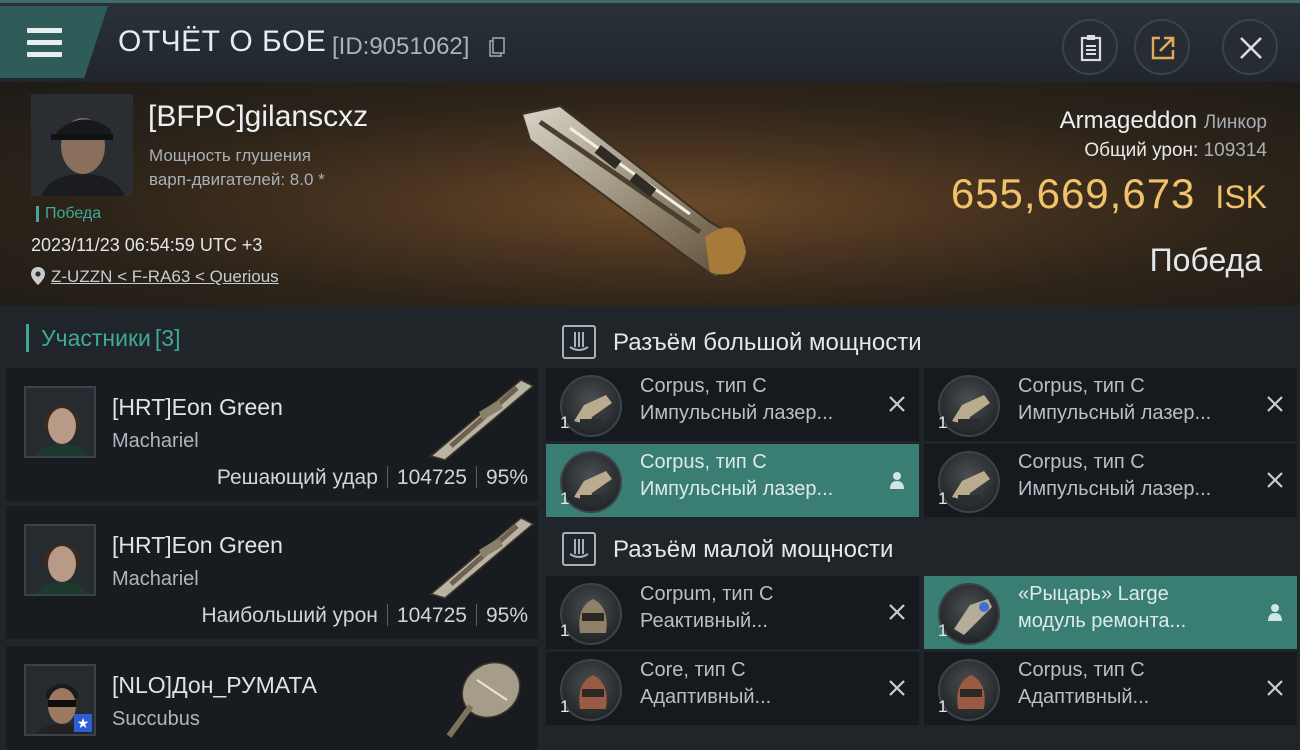 This screenshot has height=750, width=1300. I want to click on participants-header: Участники [3], so click(103, 338).